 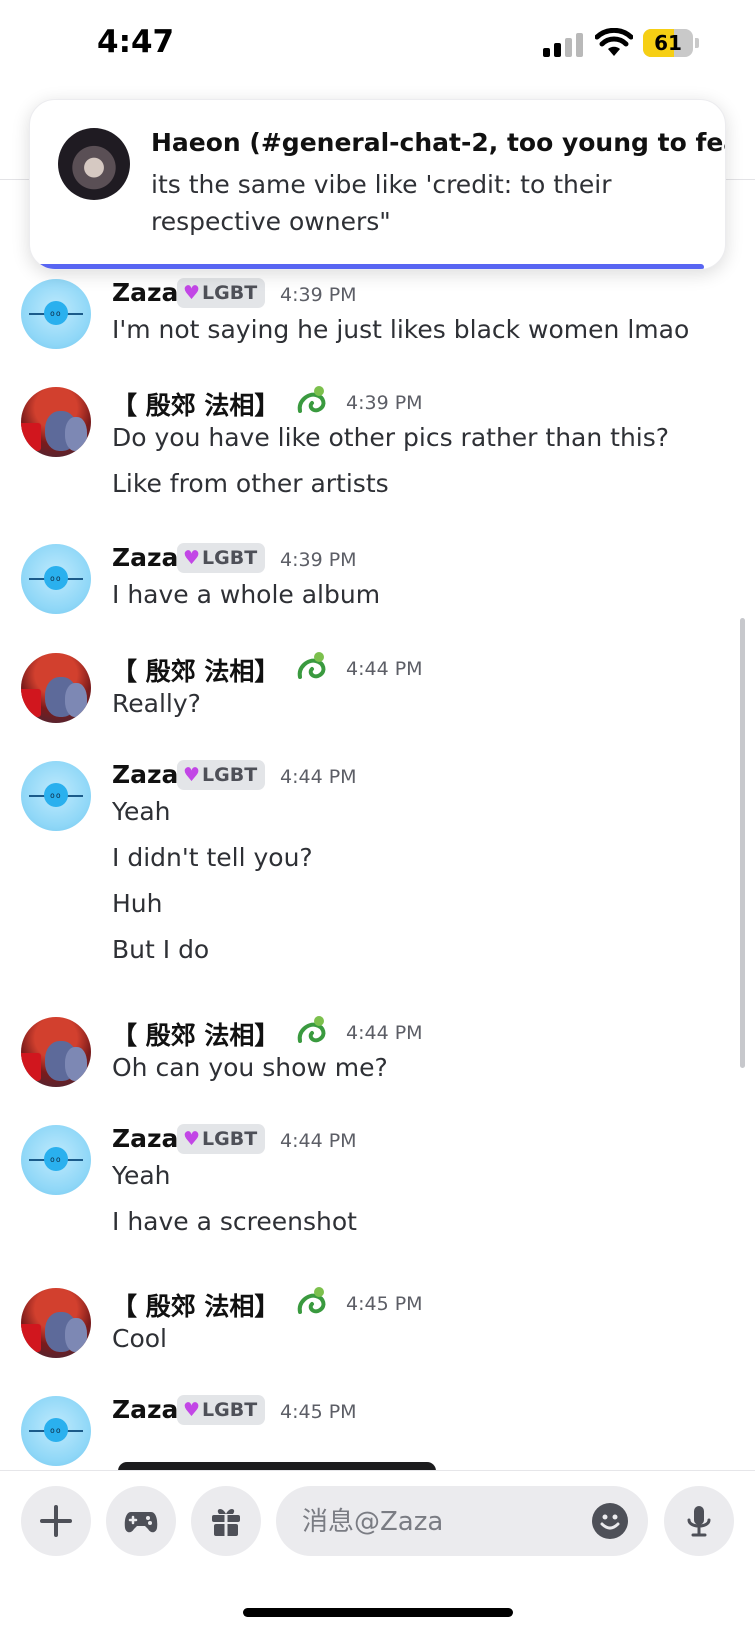 What do you see at coordinates (137, 903) in the screenshot?
I see `message-text: Huh` at bounding box center [137, 903].